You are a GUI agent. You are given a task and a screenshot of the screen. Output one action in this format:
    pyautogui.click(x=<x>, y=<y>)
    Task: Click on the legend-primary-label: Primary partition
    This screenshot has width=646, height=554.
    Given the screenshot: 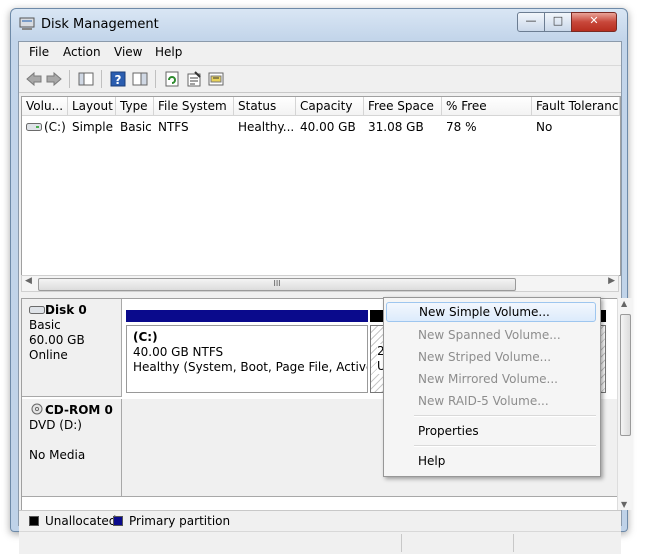 What is the action you would take?
    pyautogui.click(x=180, y=521)
    